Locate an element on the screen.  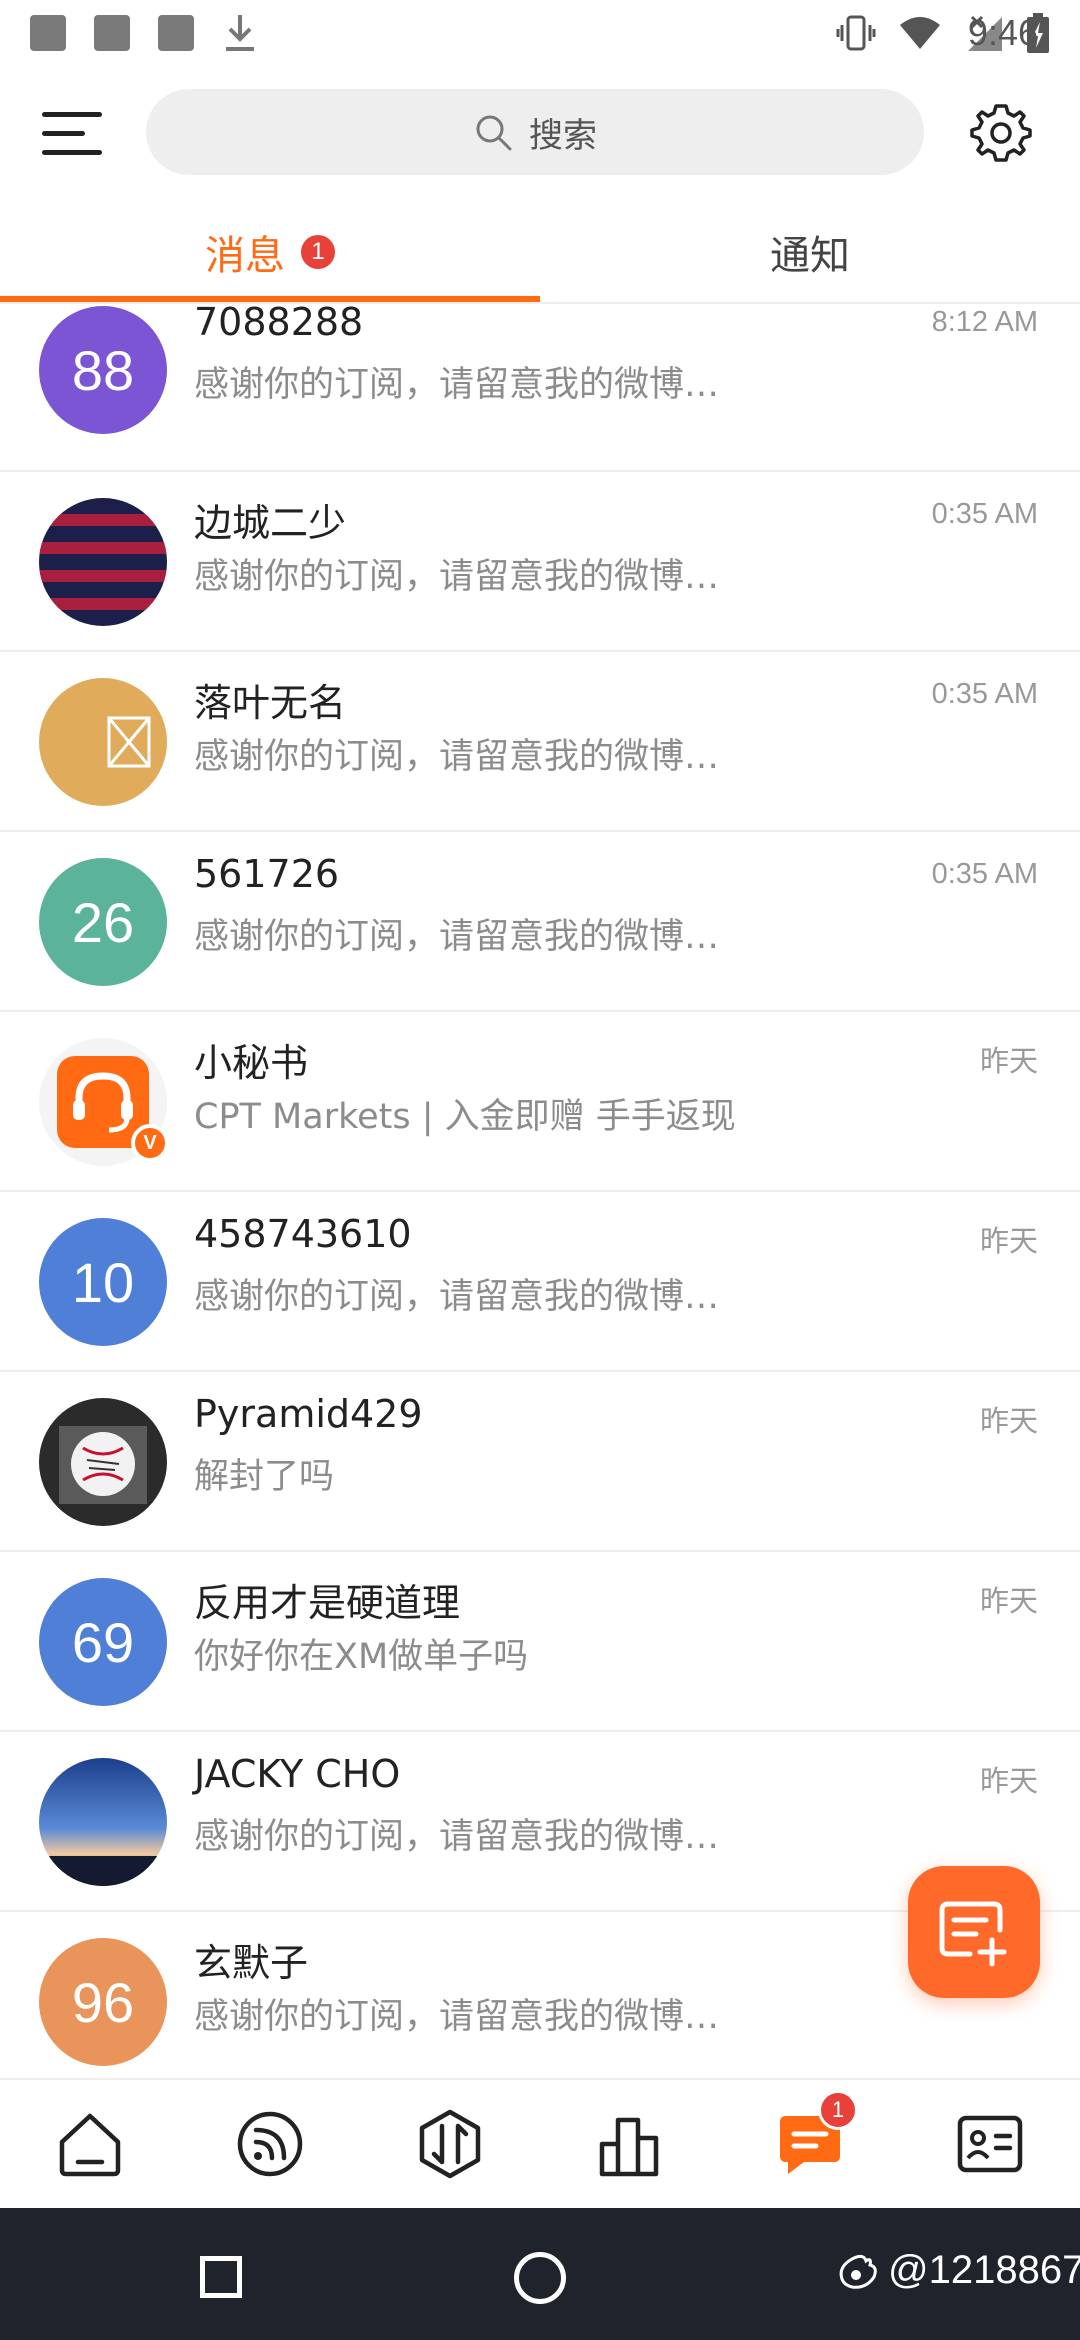
conversation-name: 反用才是硬道理 is located at coordinates (327, 1603).